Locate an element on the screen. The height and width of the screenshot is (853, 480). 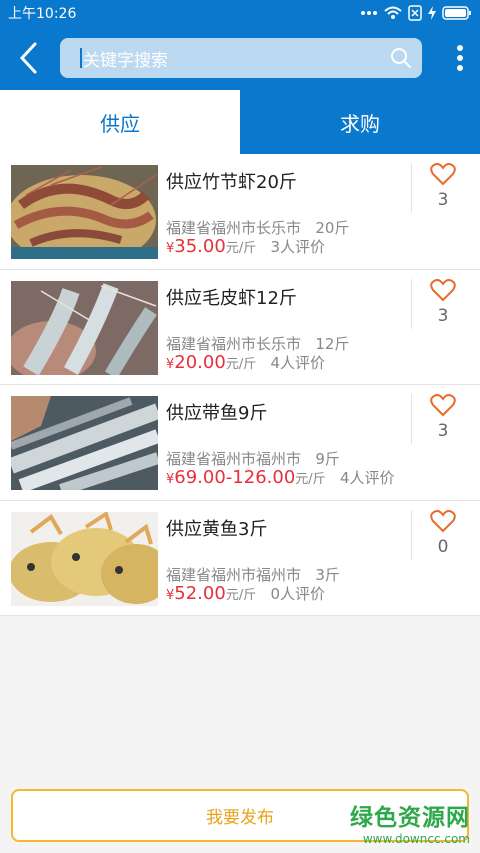
price-value: 35.00 is located at coordinates (200, 246).